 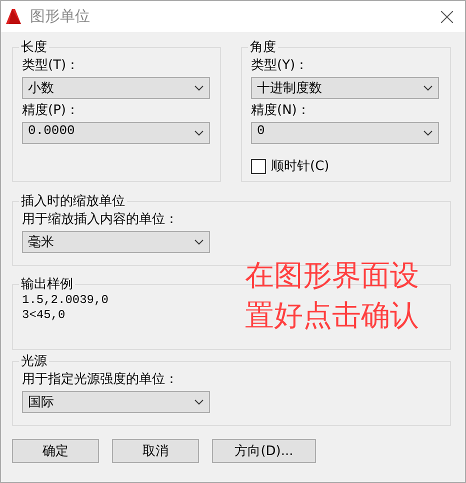 What do you see at coordinates (280, 66) in the screenshot?
I see `field-label: 类型(Y)：` at bounding box center [280, 66].